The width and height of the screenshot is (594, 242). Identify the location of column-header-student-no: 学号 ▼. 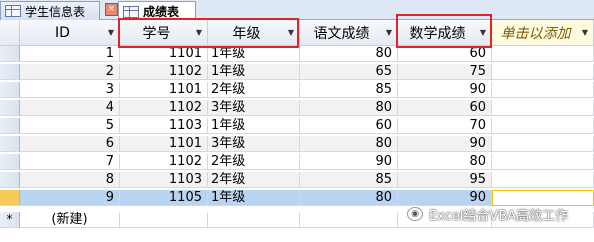
(164, 33).